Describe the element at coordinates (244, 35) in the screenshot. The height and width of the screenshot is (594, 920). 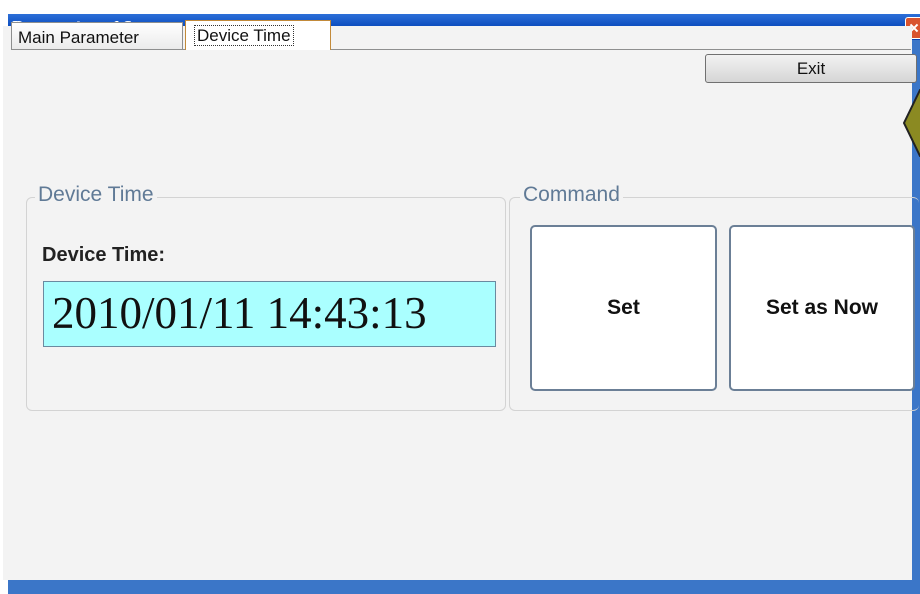
I see `tab-device-time-label: Device Time` at that location.